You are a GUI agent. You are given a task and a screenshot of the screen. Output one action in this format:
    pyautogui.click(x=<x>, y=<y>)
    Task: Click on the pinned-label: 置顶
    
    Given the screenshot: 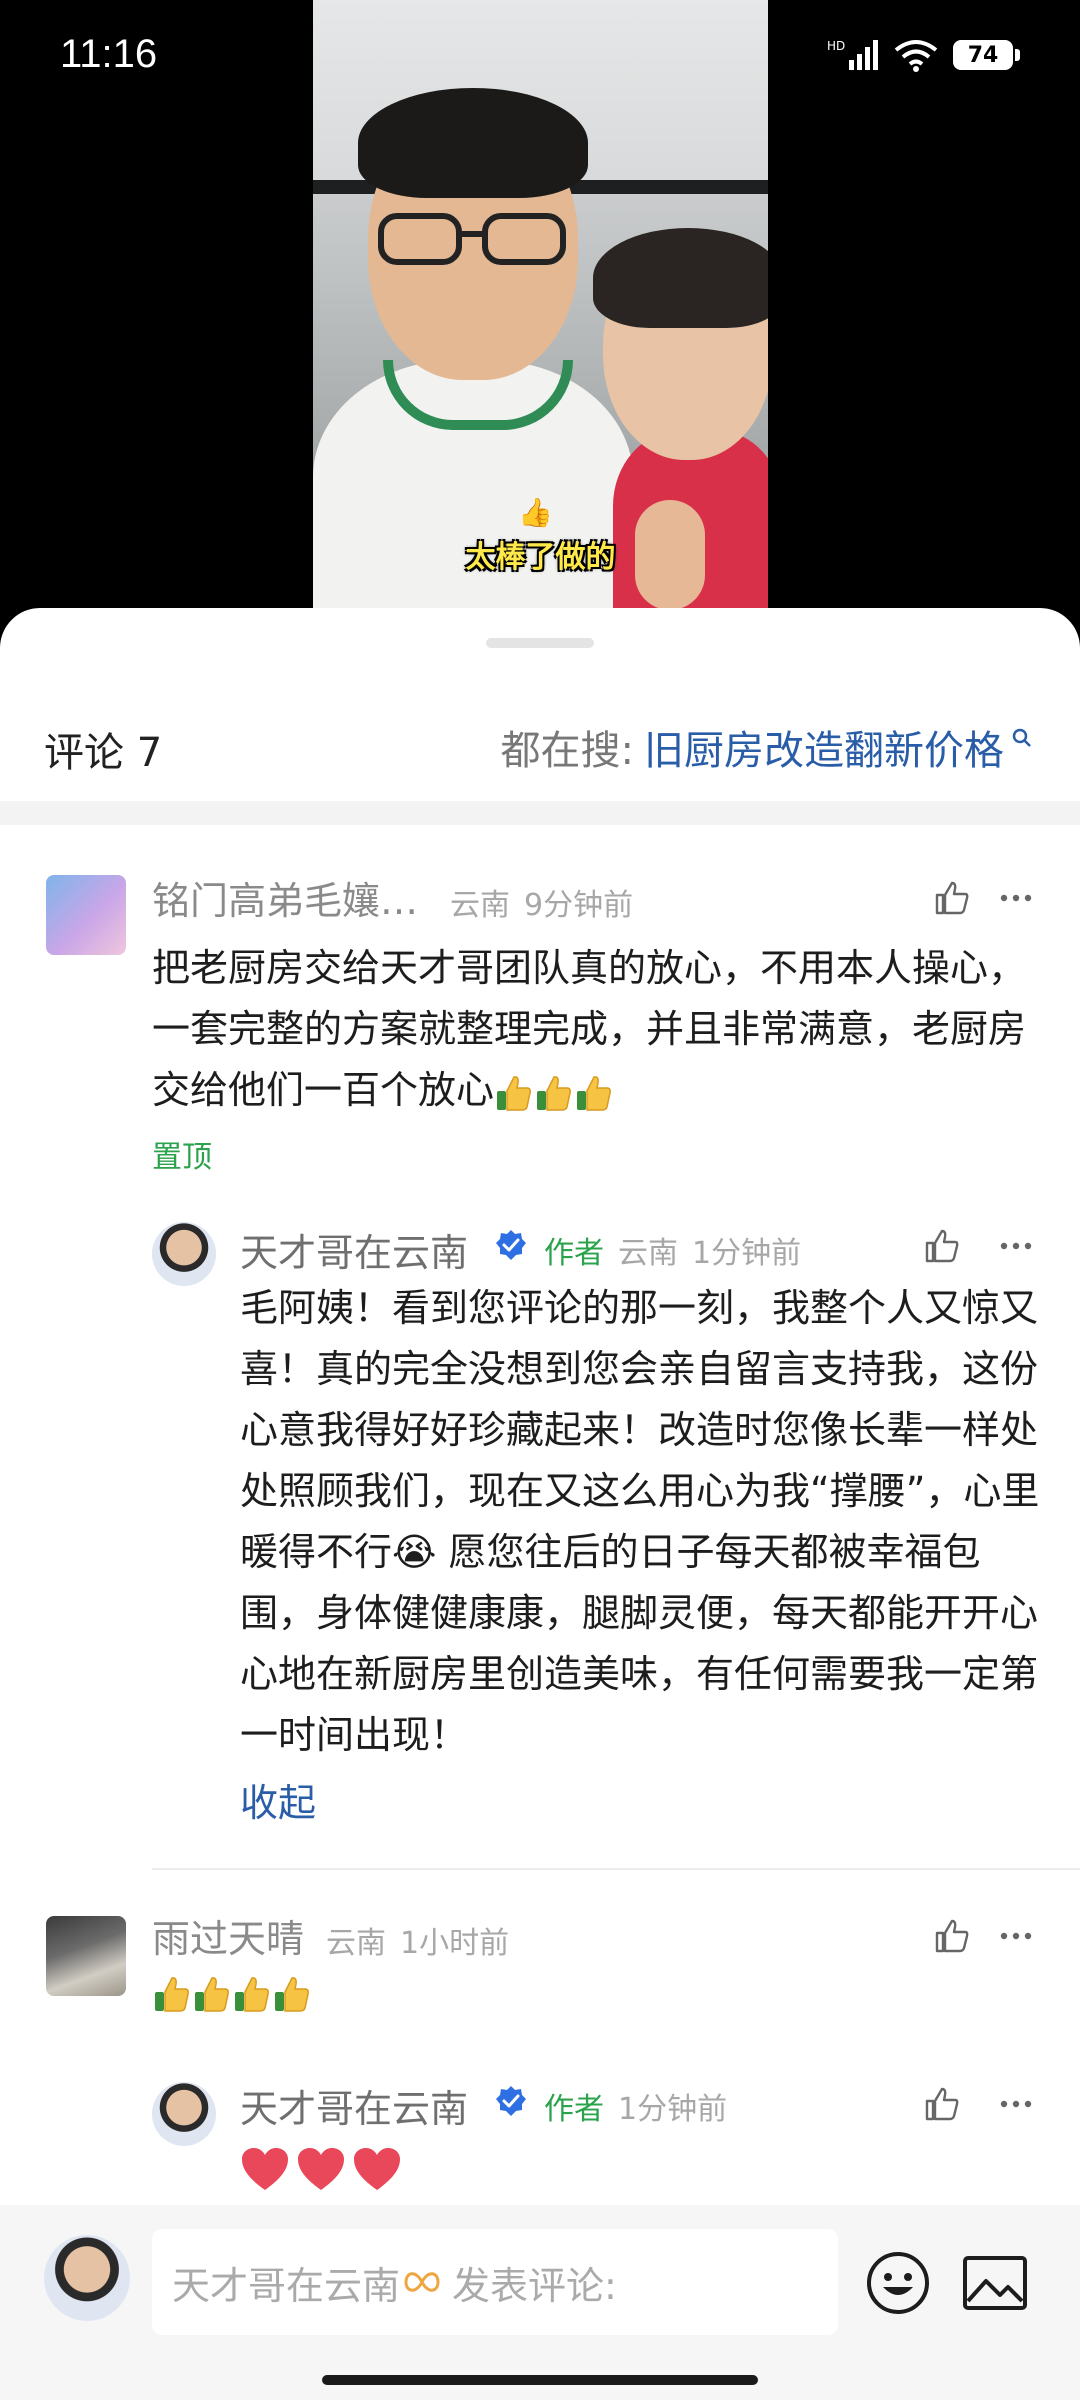 What is the action you would take?
    pyautogui.click(x=182, y=1157)
    